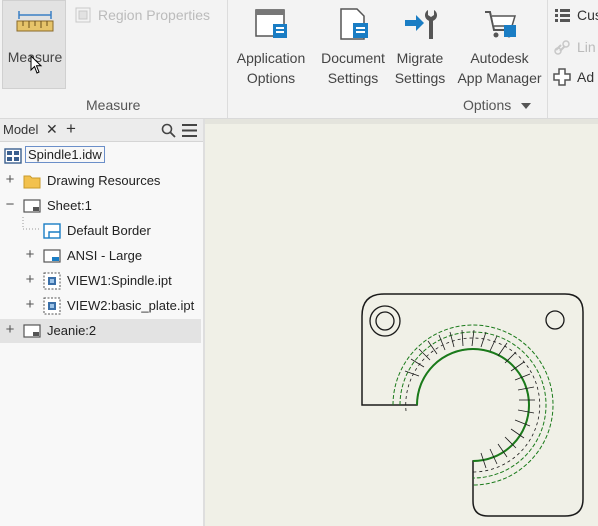 The image size is (598, 526). I want to click on tree-item-ansi-large: + ANSI - Large, so click(100, 256).